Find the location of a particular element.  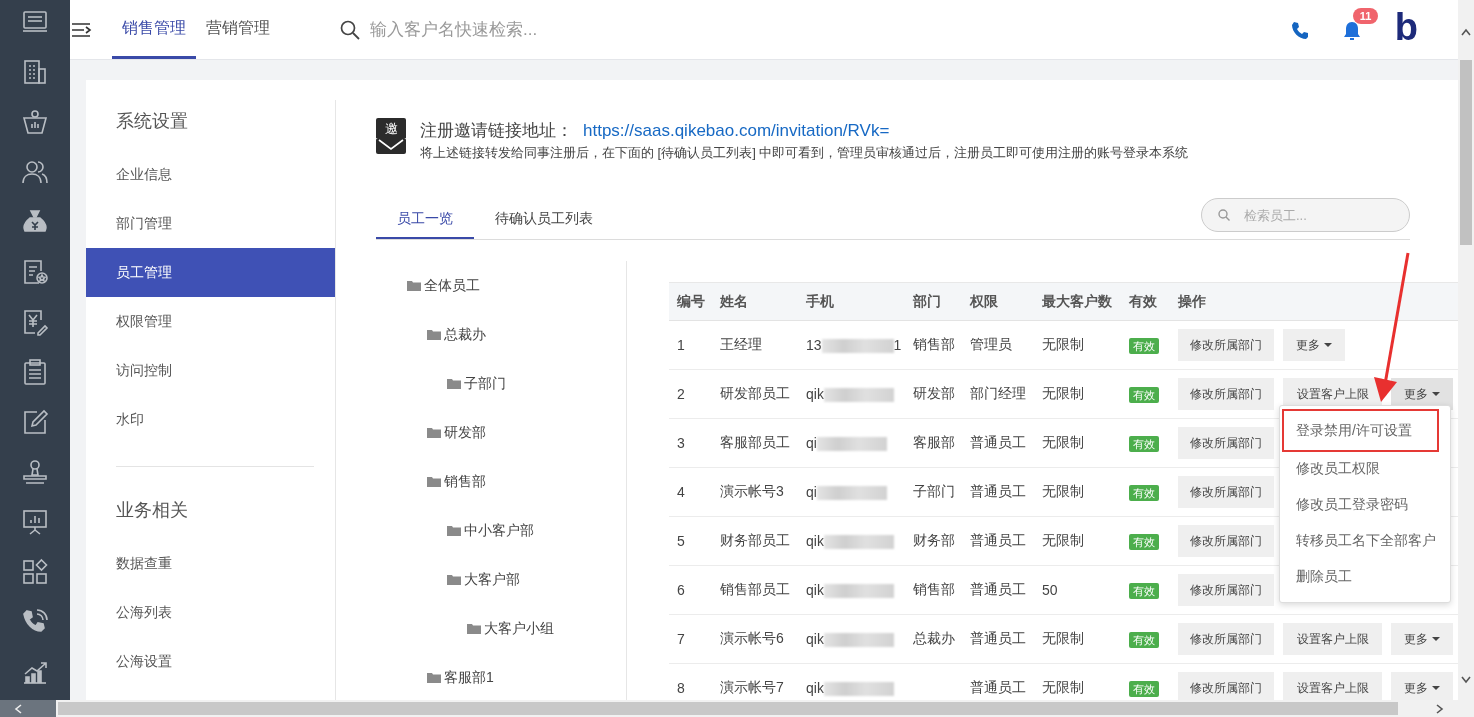

table-cell: 销售部 is located at coordinates (934, 344).